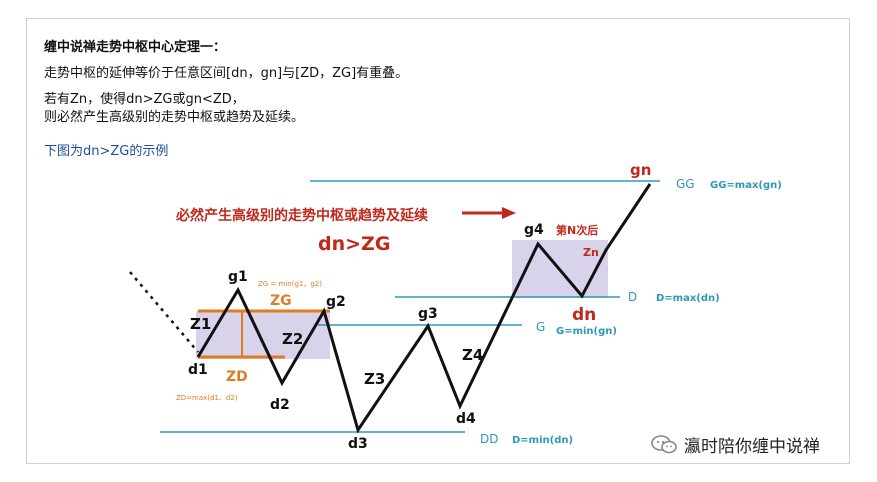  Describe the element at coordinates (685, 184) in the screenshot. I see `gg-label: GG` at that location.